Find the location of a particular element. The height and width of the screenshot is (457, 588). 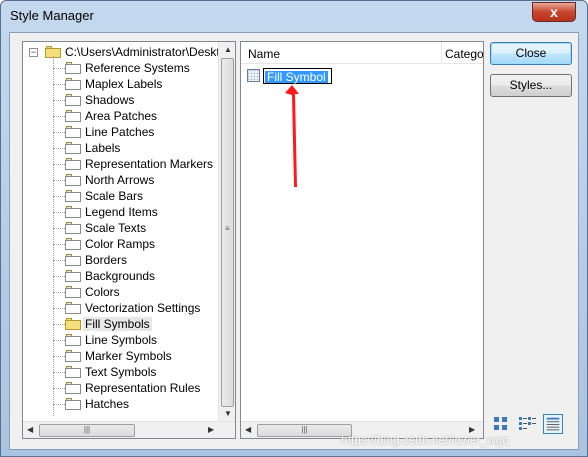

tree-item-label: Backgrounds is located at coordinates (120, 276).